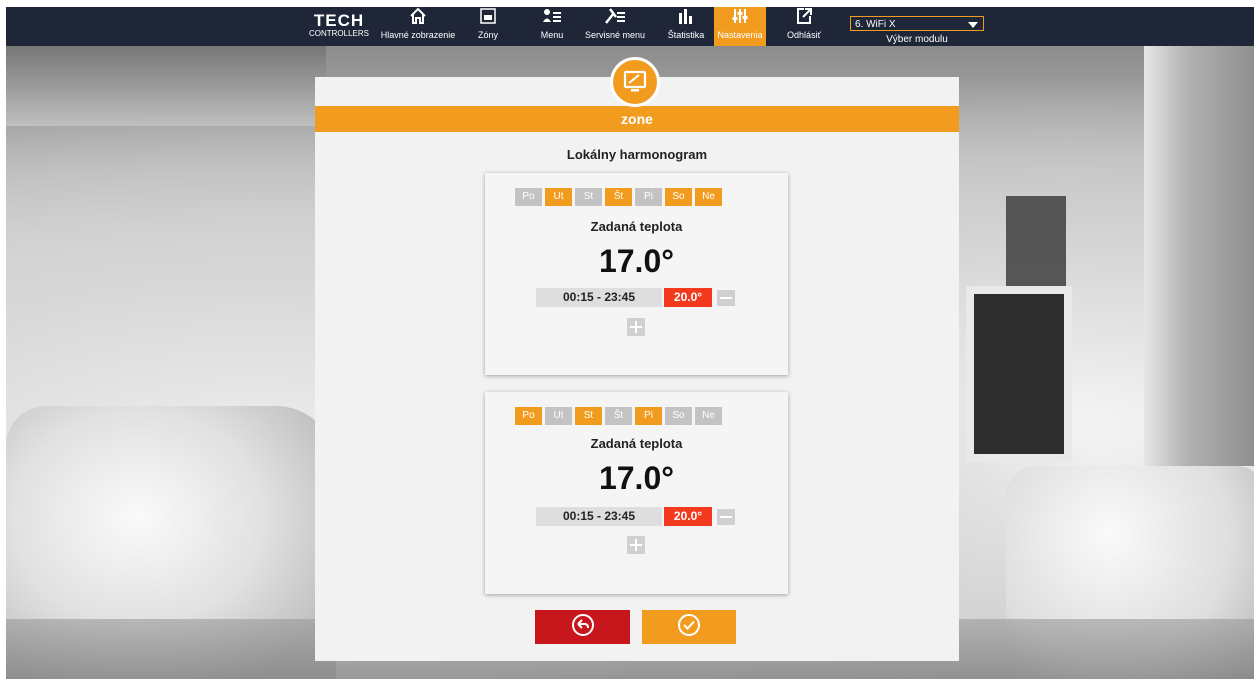  I want to click on nav-zones: Zóny, so click(488, 26).